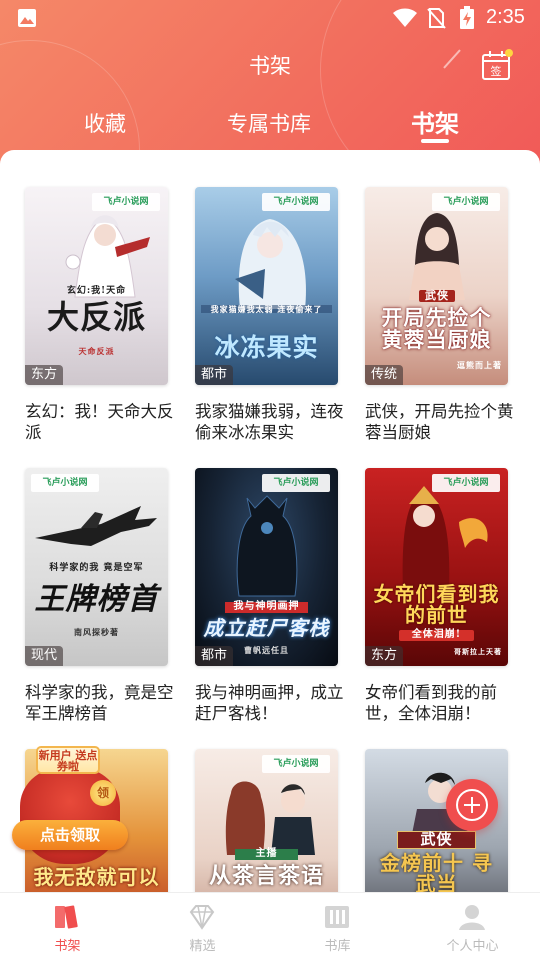 This screenshot has height=960, width=540. What do you see at coordinates (266, 876) in the screenshot?
I see `cover-title: 从茶言茶语` at bounding box center [266, 876].